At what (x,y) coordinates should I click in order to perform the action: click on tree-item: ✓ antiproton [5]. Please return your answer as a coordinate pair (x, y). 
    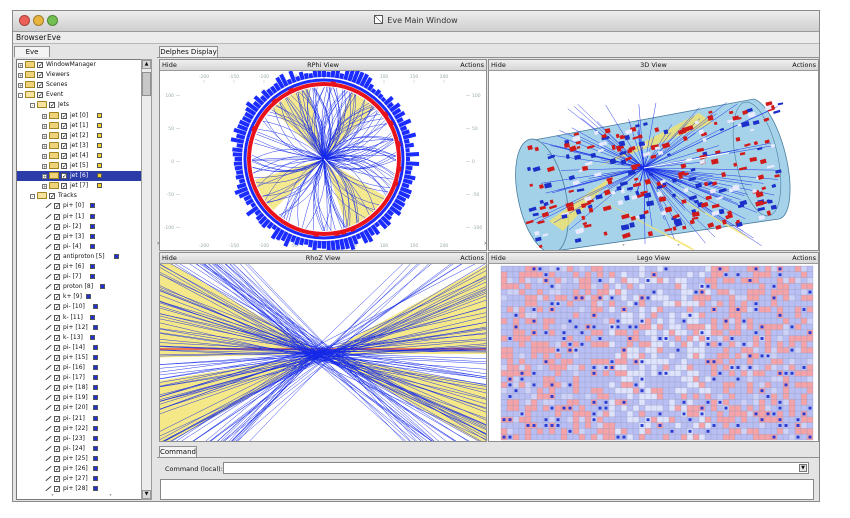
    Looking at the image, I should click on (79, 257).